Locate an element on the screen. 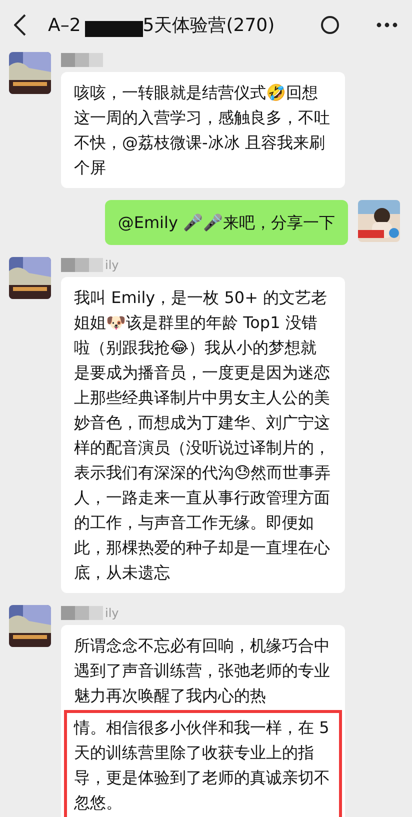  chat-title: A–2 is located at coordinates (64, 25).